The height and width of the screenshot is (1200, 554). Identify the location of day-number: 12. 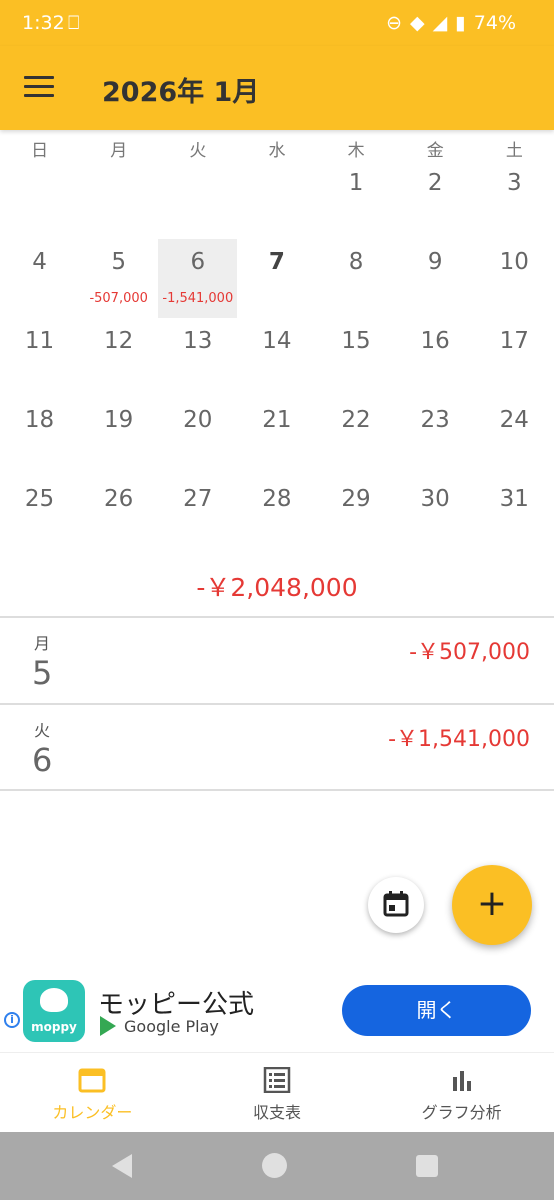
(119, 341).